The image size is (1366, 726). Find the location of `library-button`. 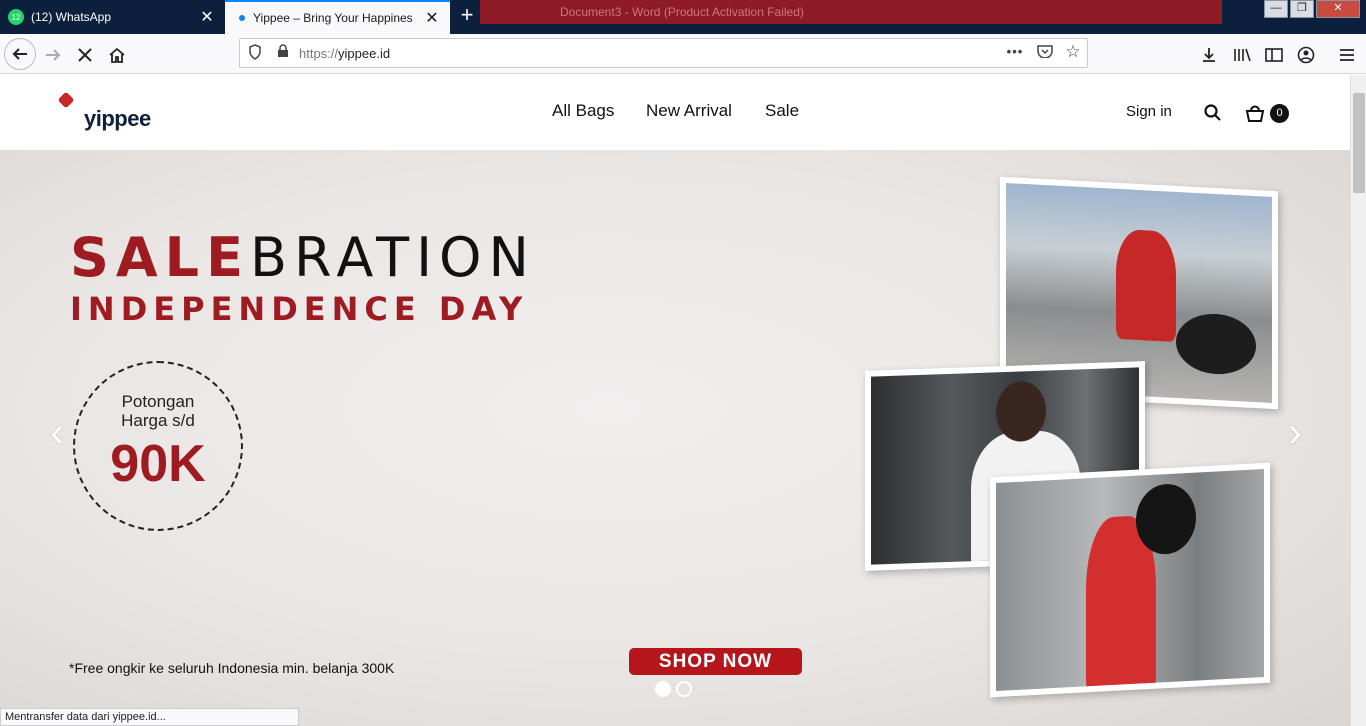

library-button is located at coordinates (1242, 55).